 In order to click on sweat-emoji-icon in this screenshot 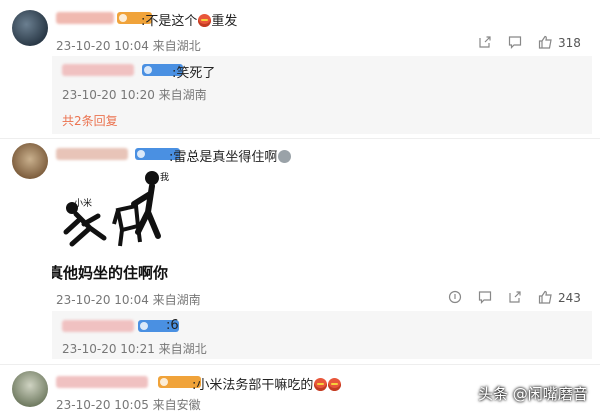, I will do `click(285, 156)`.